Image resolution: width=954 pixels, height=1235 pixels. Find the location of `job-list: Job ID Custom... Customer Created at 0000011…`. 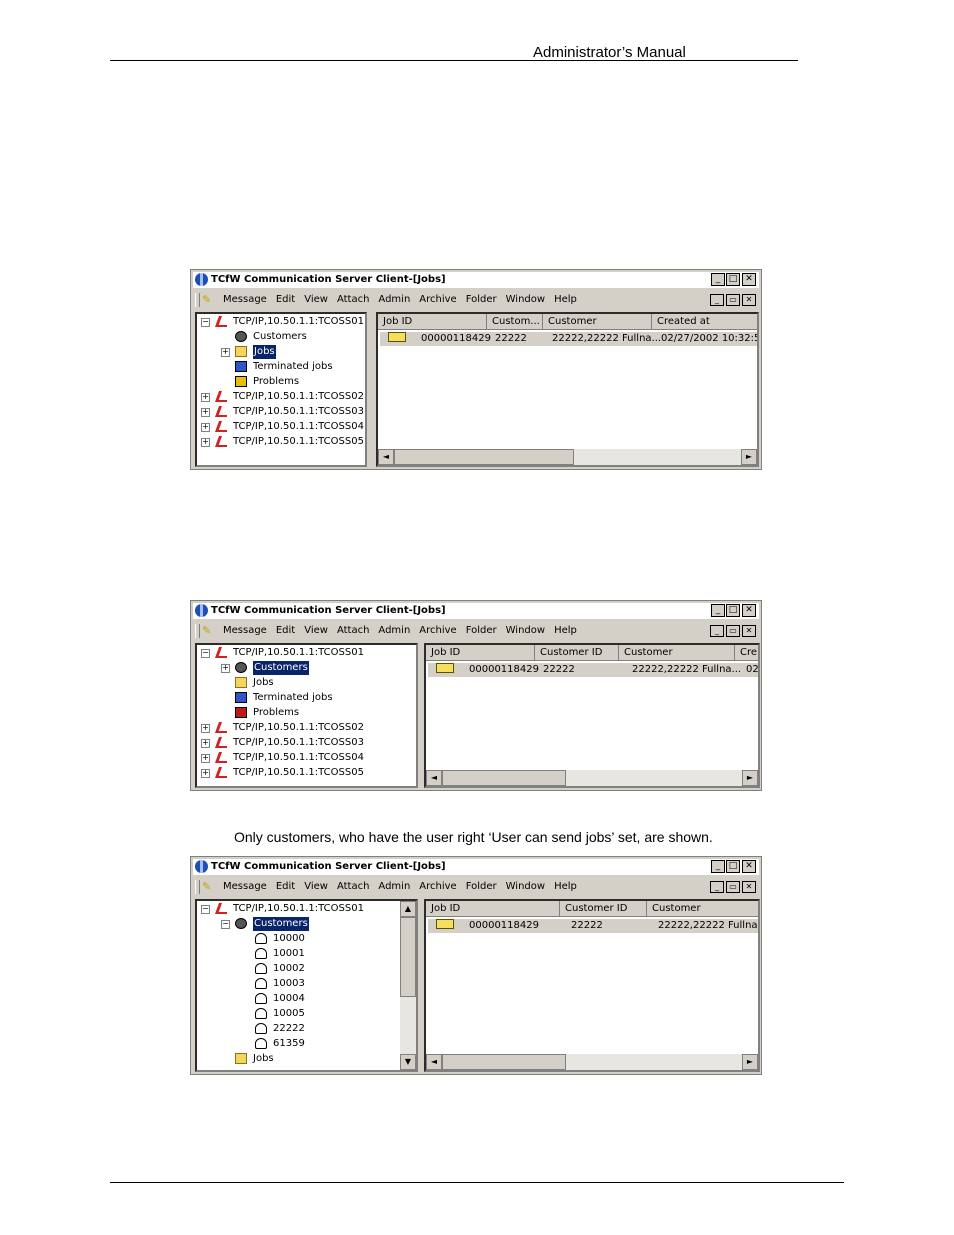

job-list: Job ID Custom... Customer Created at 0000011… is located at coordinates (567, 389).